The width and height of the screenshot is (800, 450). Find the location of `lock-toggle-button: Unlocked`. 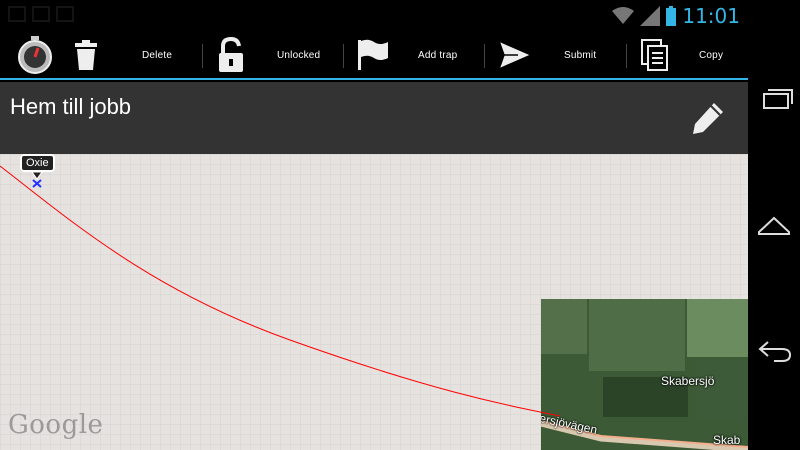

lock-toggle-button: Unlocked is located at coordinates (276, 55).